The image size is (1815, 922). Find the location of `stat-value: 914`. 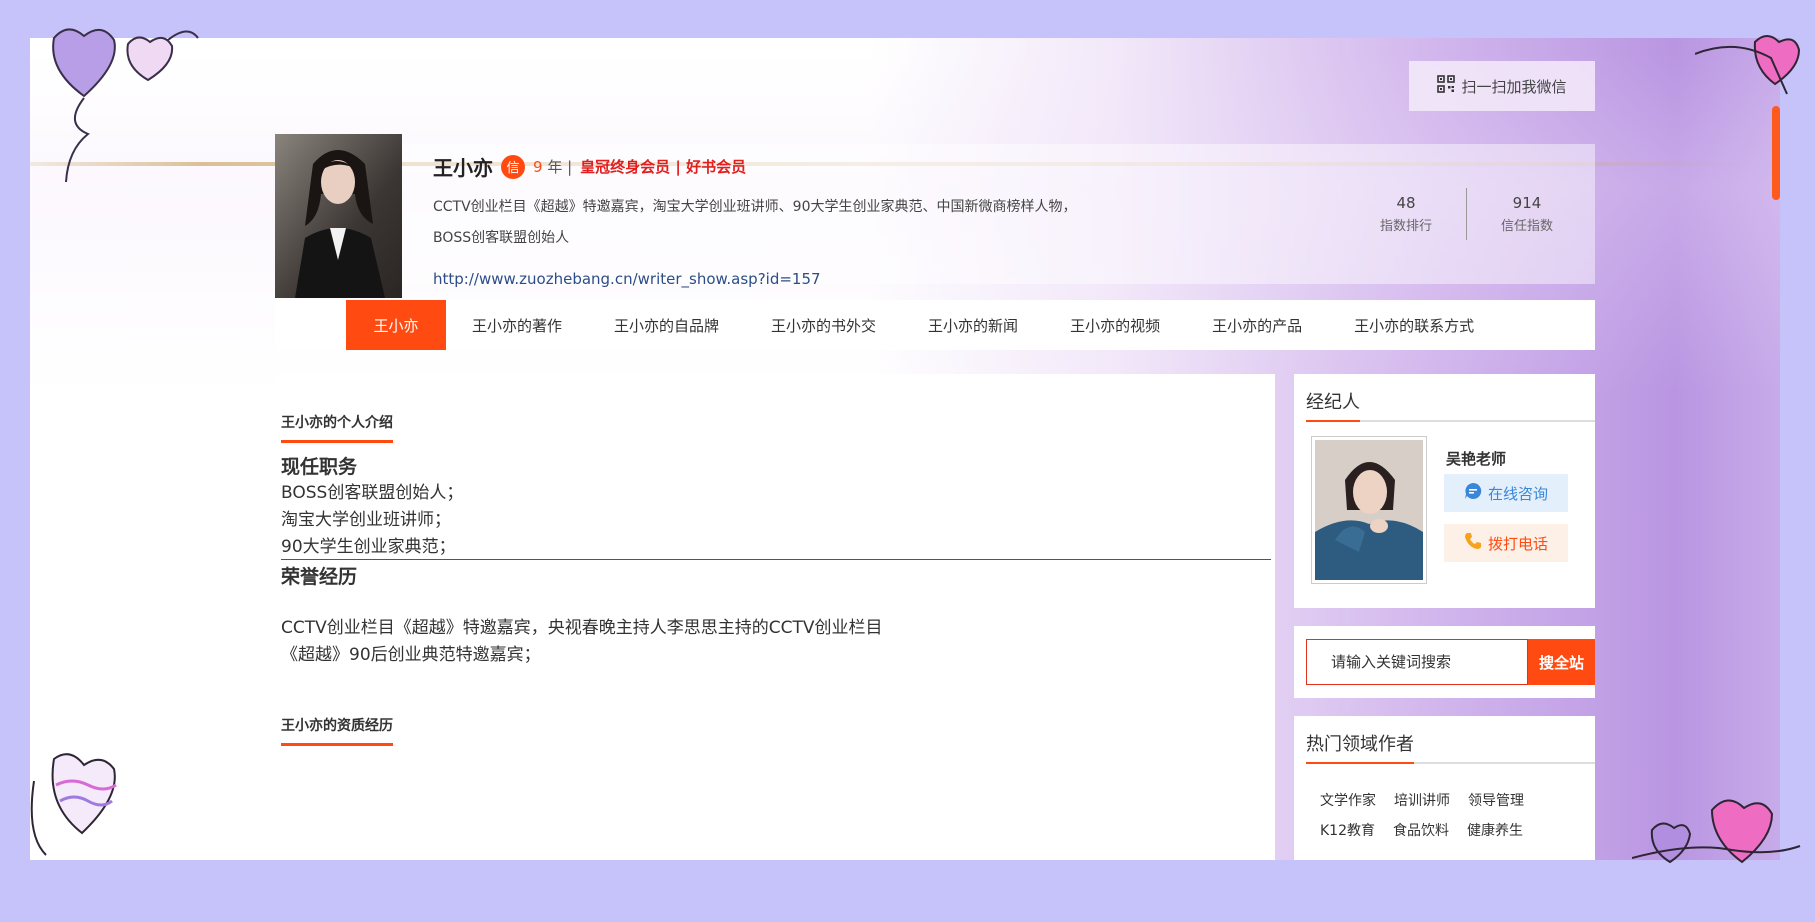

stat-value: 914 is located at coordinates (1527, 203).